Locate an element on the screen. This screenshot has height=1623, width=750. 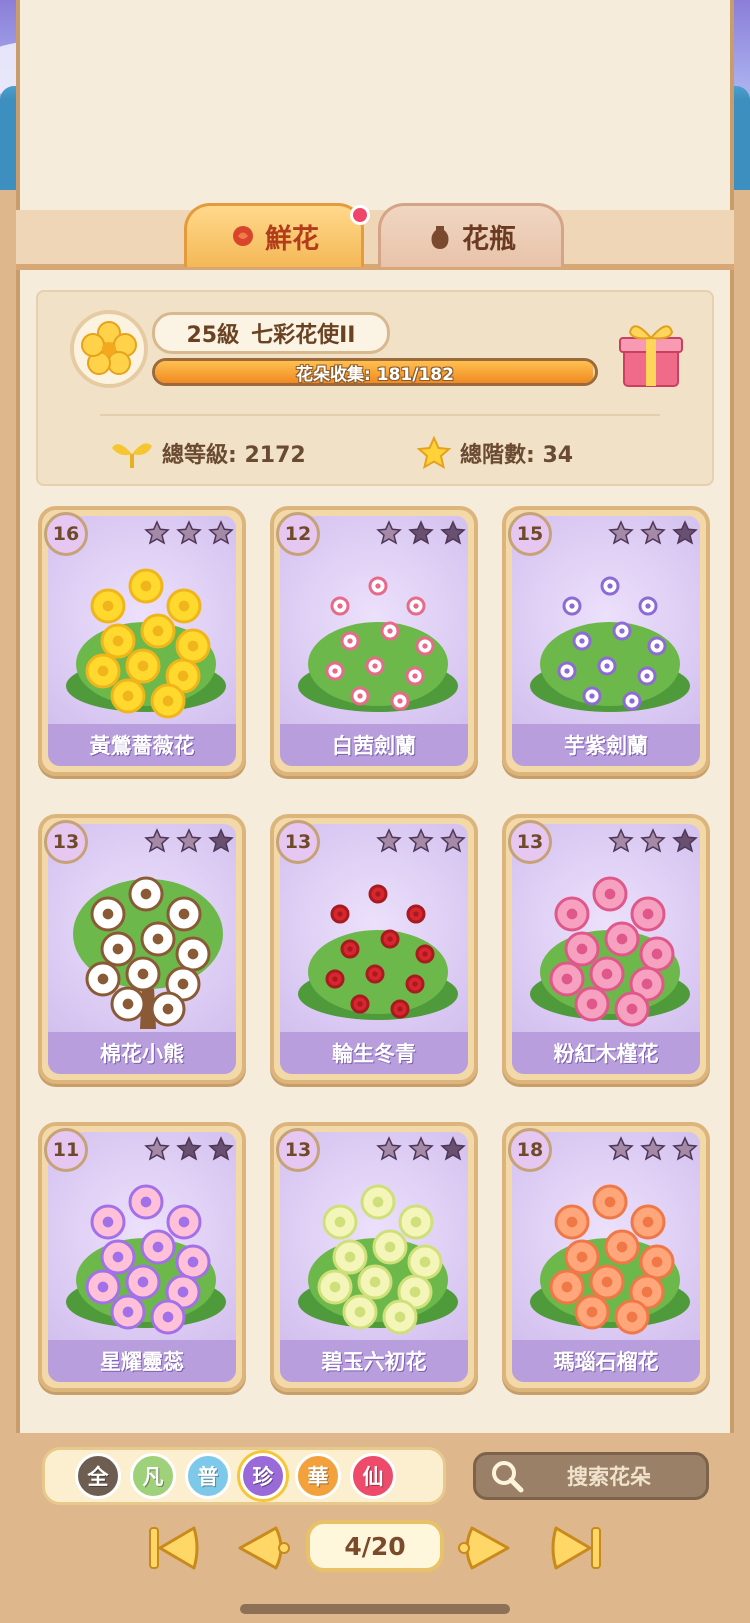
star-icon is located at coordinates (434, 453).